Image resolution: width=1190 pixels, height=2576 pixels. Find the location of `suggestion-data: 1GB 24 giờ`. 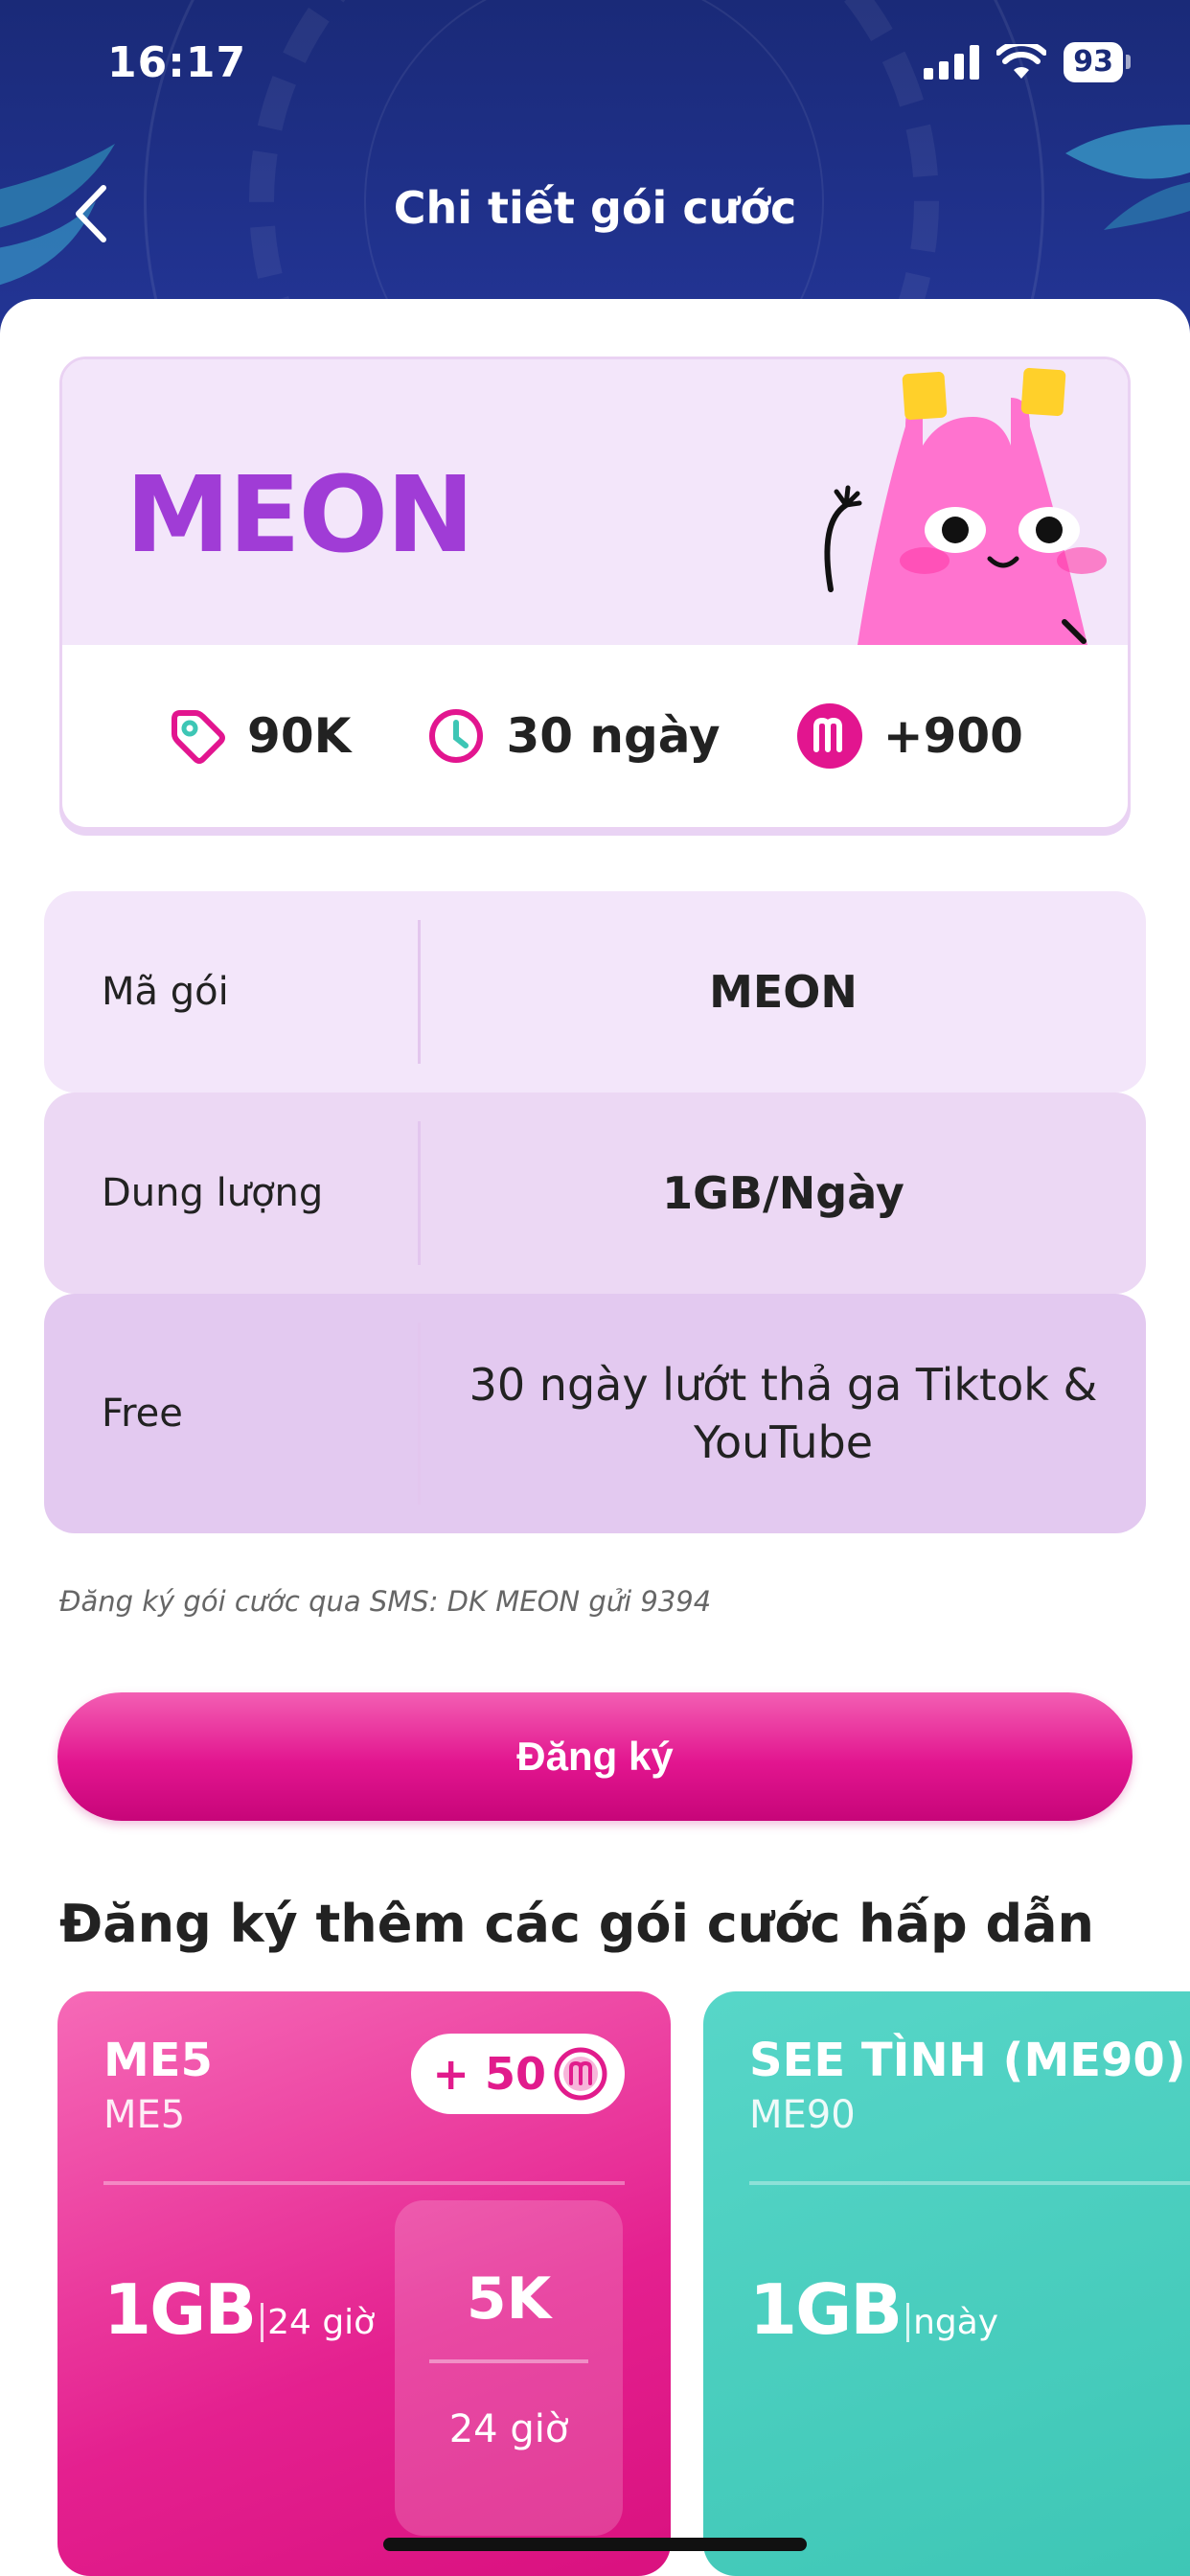

suggestion-data: 1GB 24 giờ is located at coordinates (240, 2309).